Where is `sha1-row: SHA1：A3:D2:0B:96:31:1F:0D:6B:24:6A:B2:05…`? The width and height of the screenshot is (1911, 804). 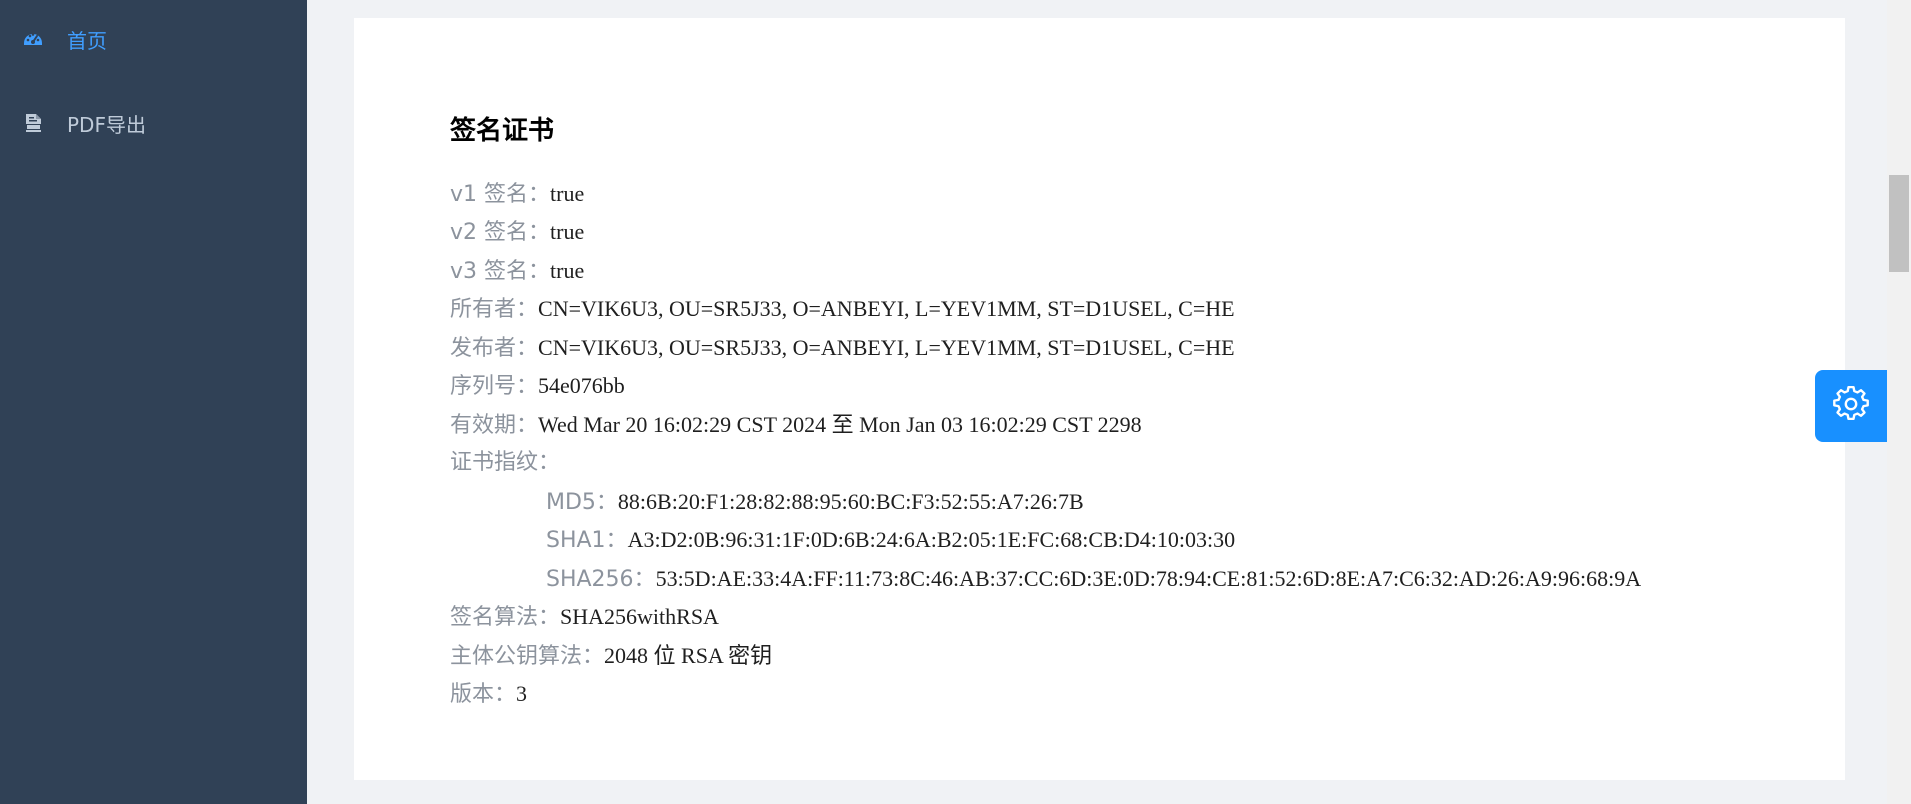
sha1-row: SHA1：A3:D2:0B:96:31:1F:0D:6B:24:6A:B2:05… is located at coordinates (890, 540).